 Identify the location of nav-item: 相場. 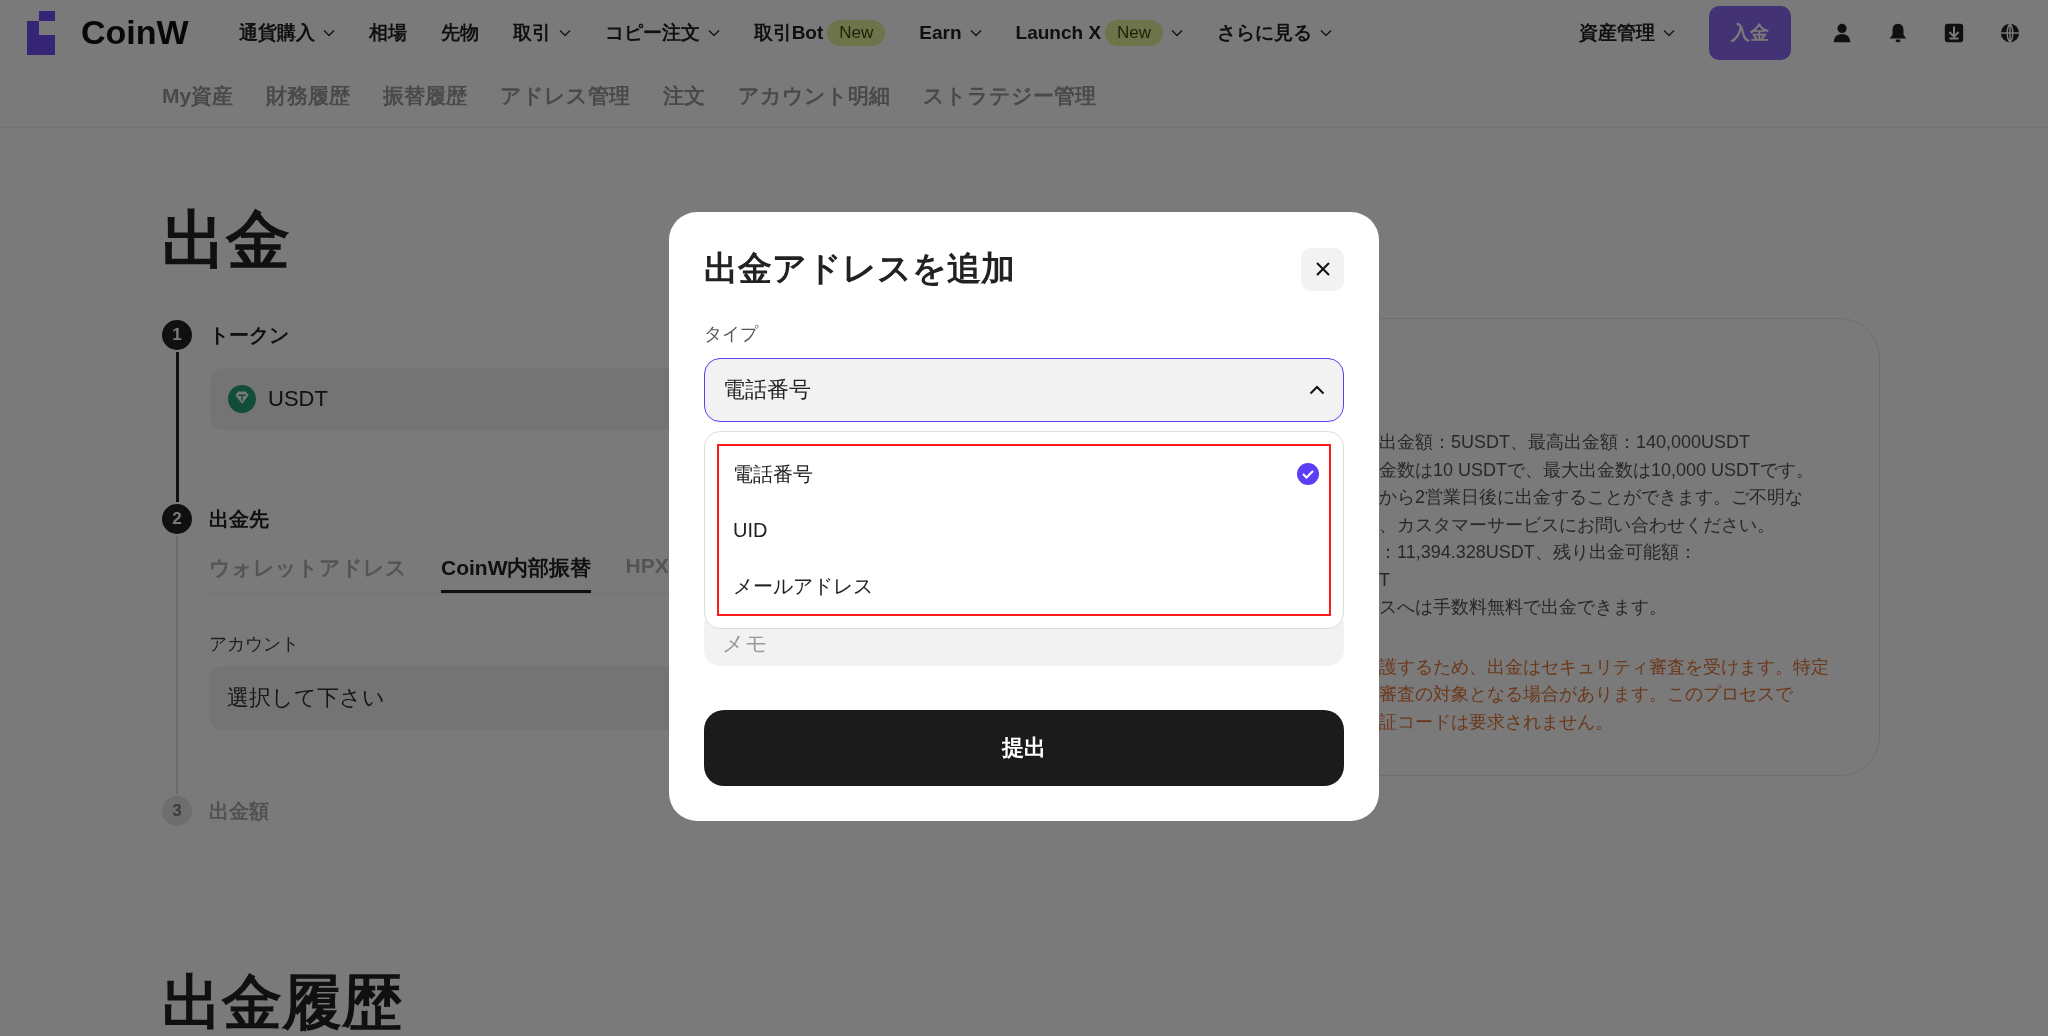
(387, 32).